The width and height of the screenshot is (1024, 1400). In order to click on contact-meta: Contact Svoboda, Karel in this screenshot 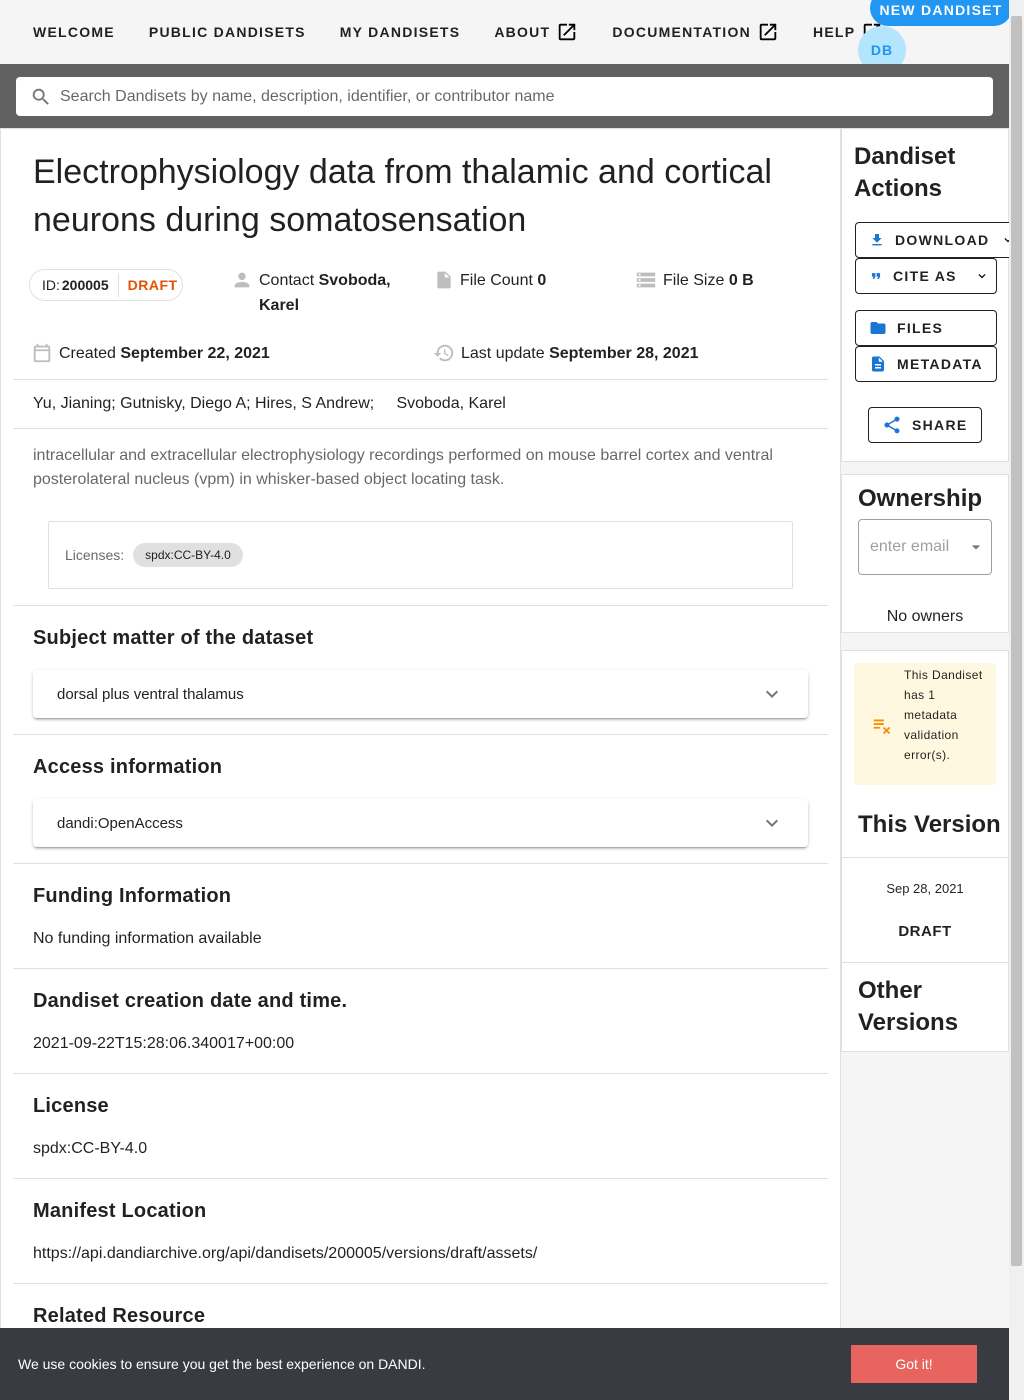, I will do `click(326, 293)`.